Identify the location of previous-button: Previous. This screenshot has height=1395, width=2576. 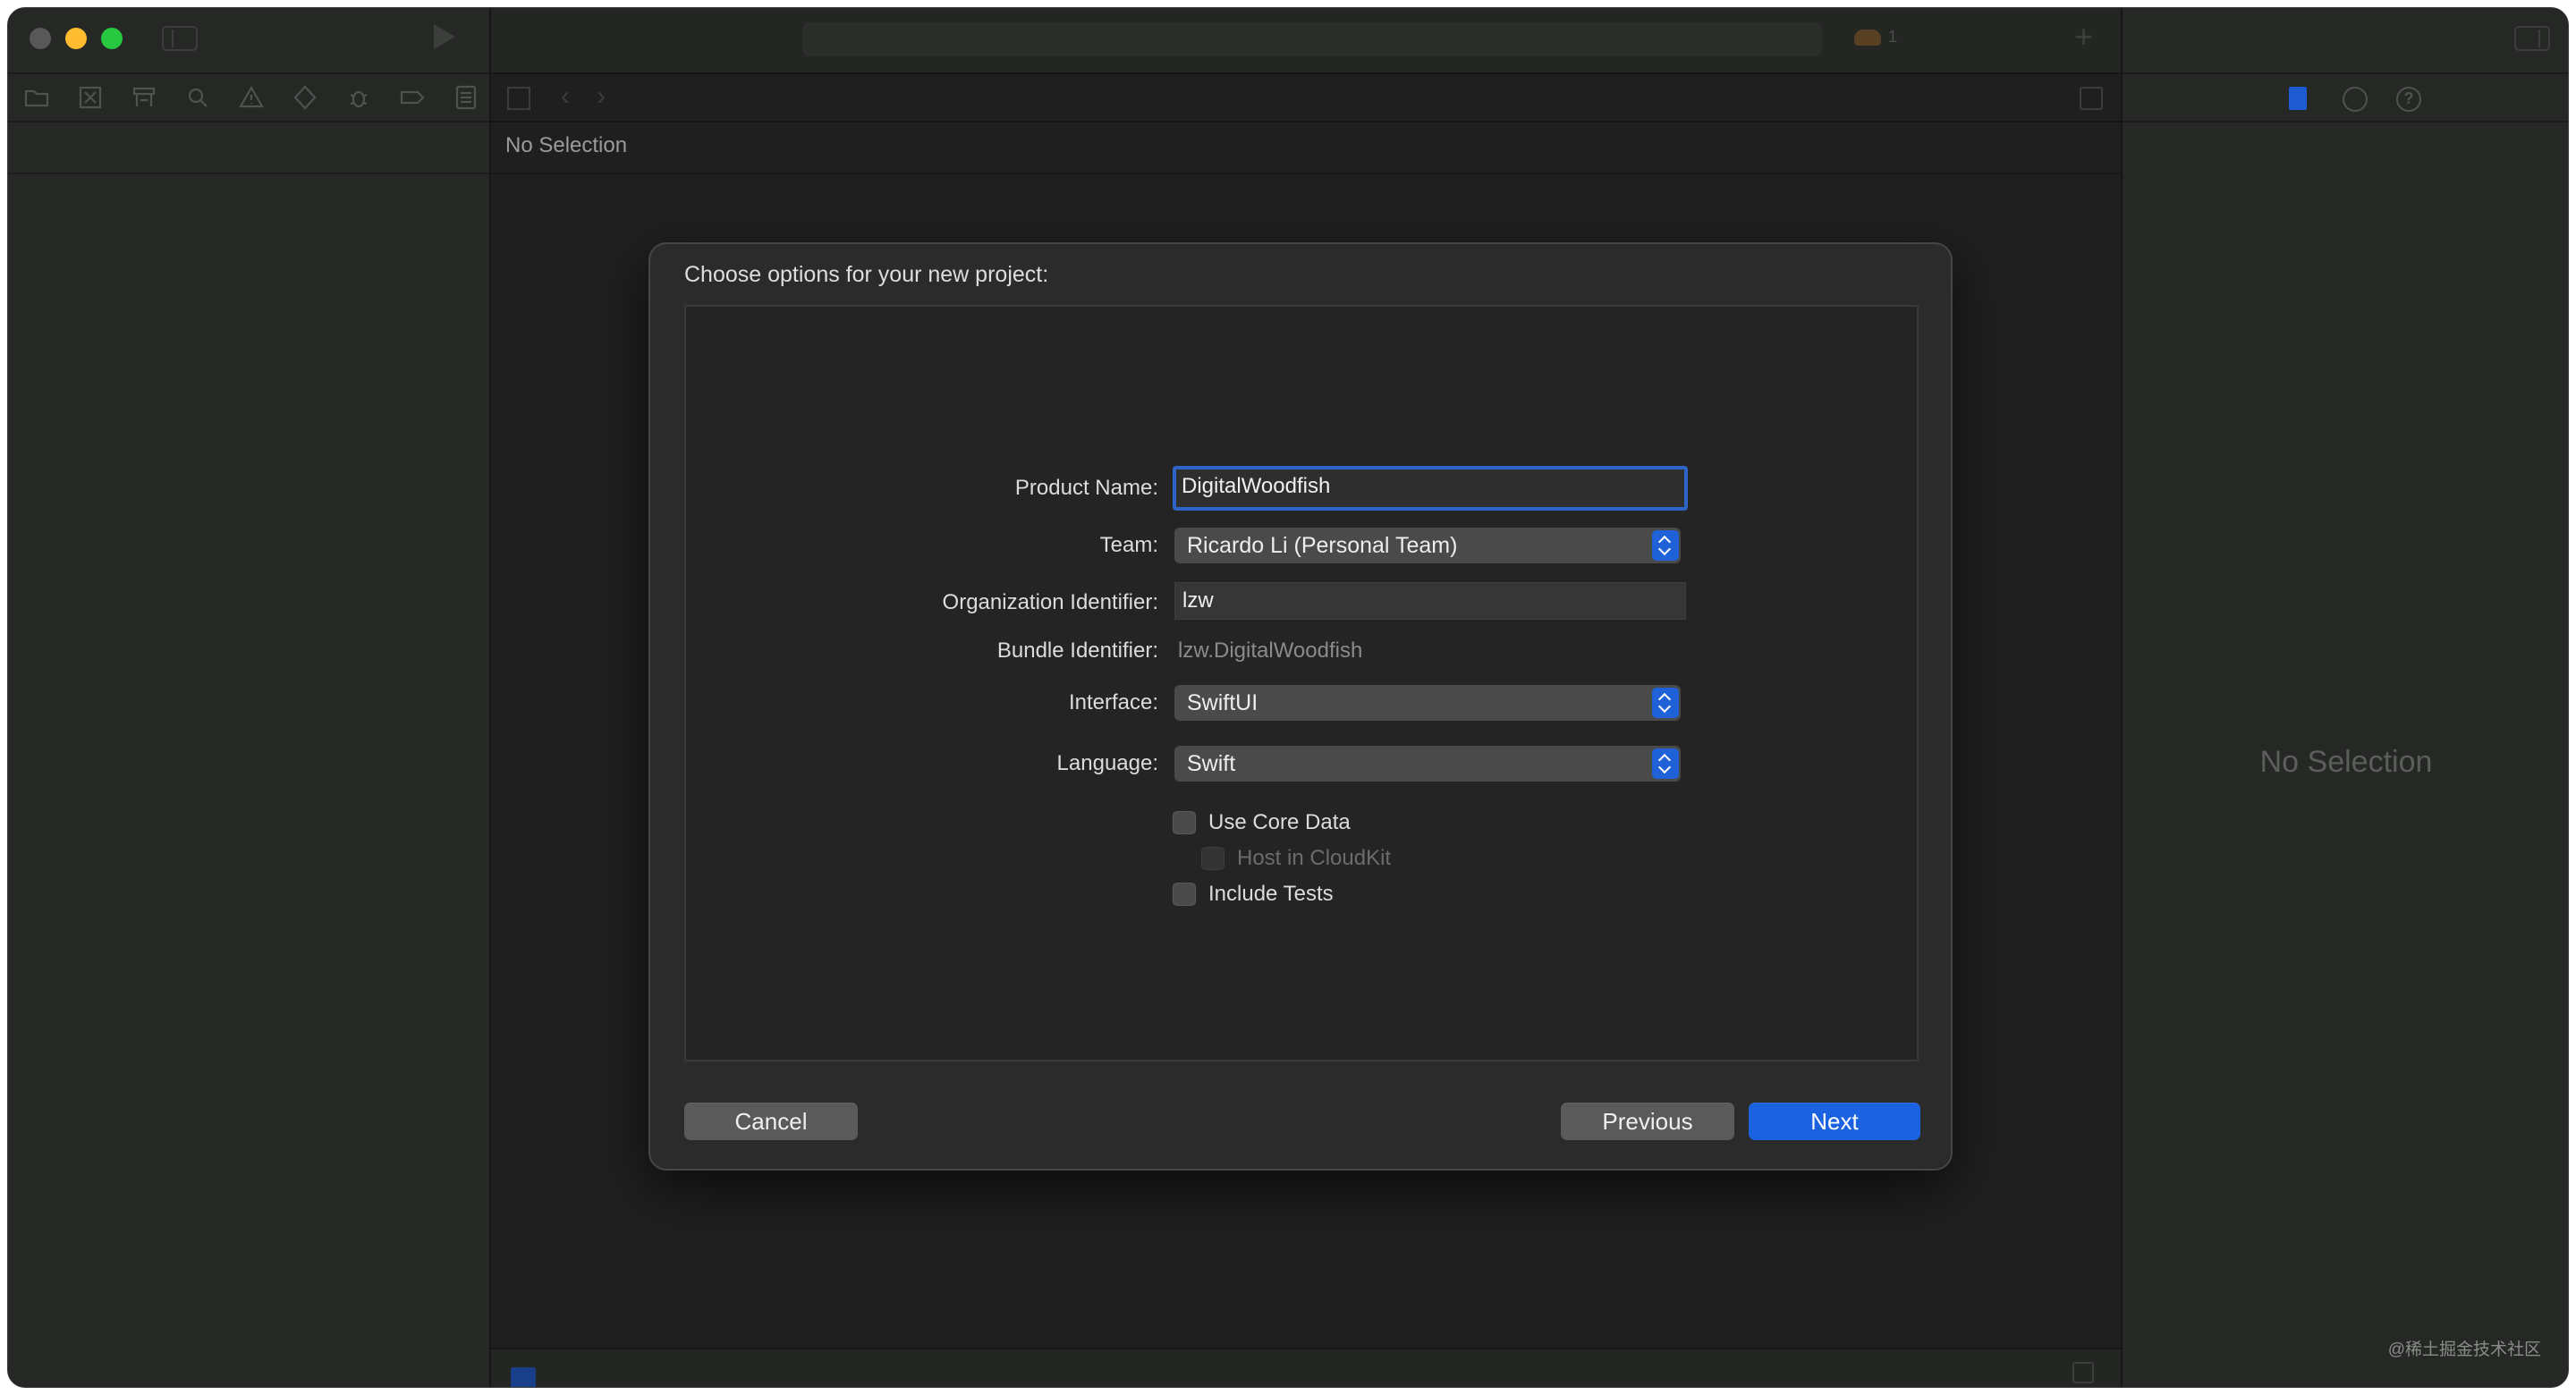
(1647, 1121).